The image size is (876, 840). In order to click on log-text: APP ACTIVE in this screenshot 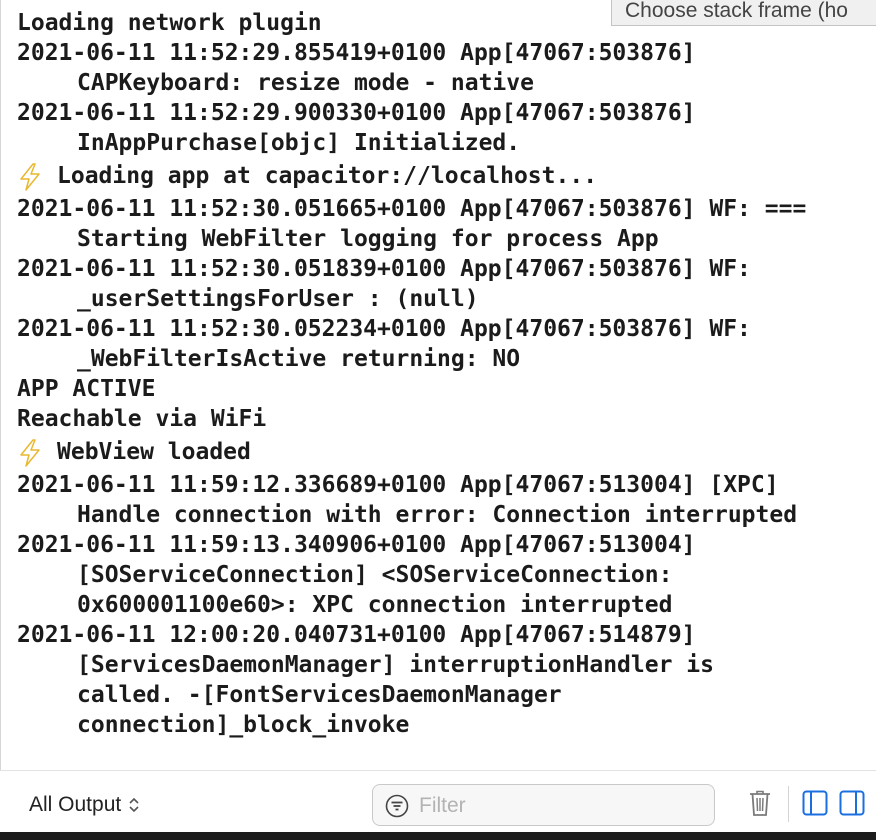, I will do `click(86, 389)`.